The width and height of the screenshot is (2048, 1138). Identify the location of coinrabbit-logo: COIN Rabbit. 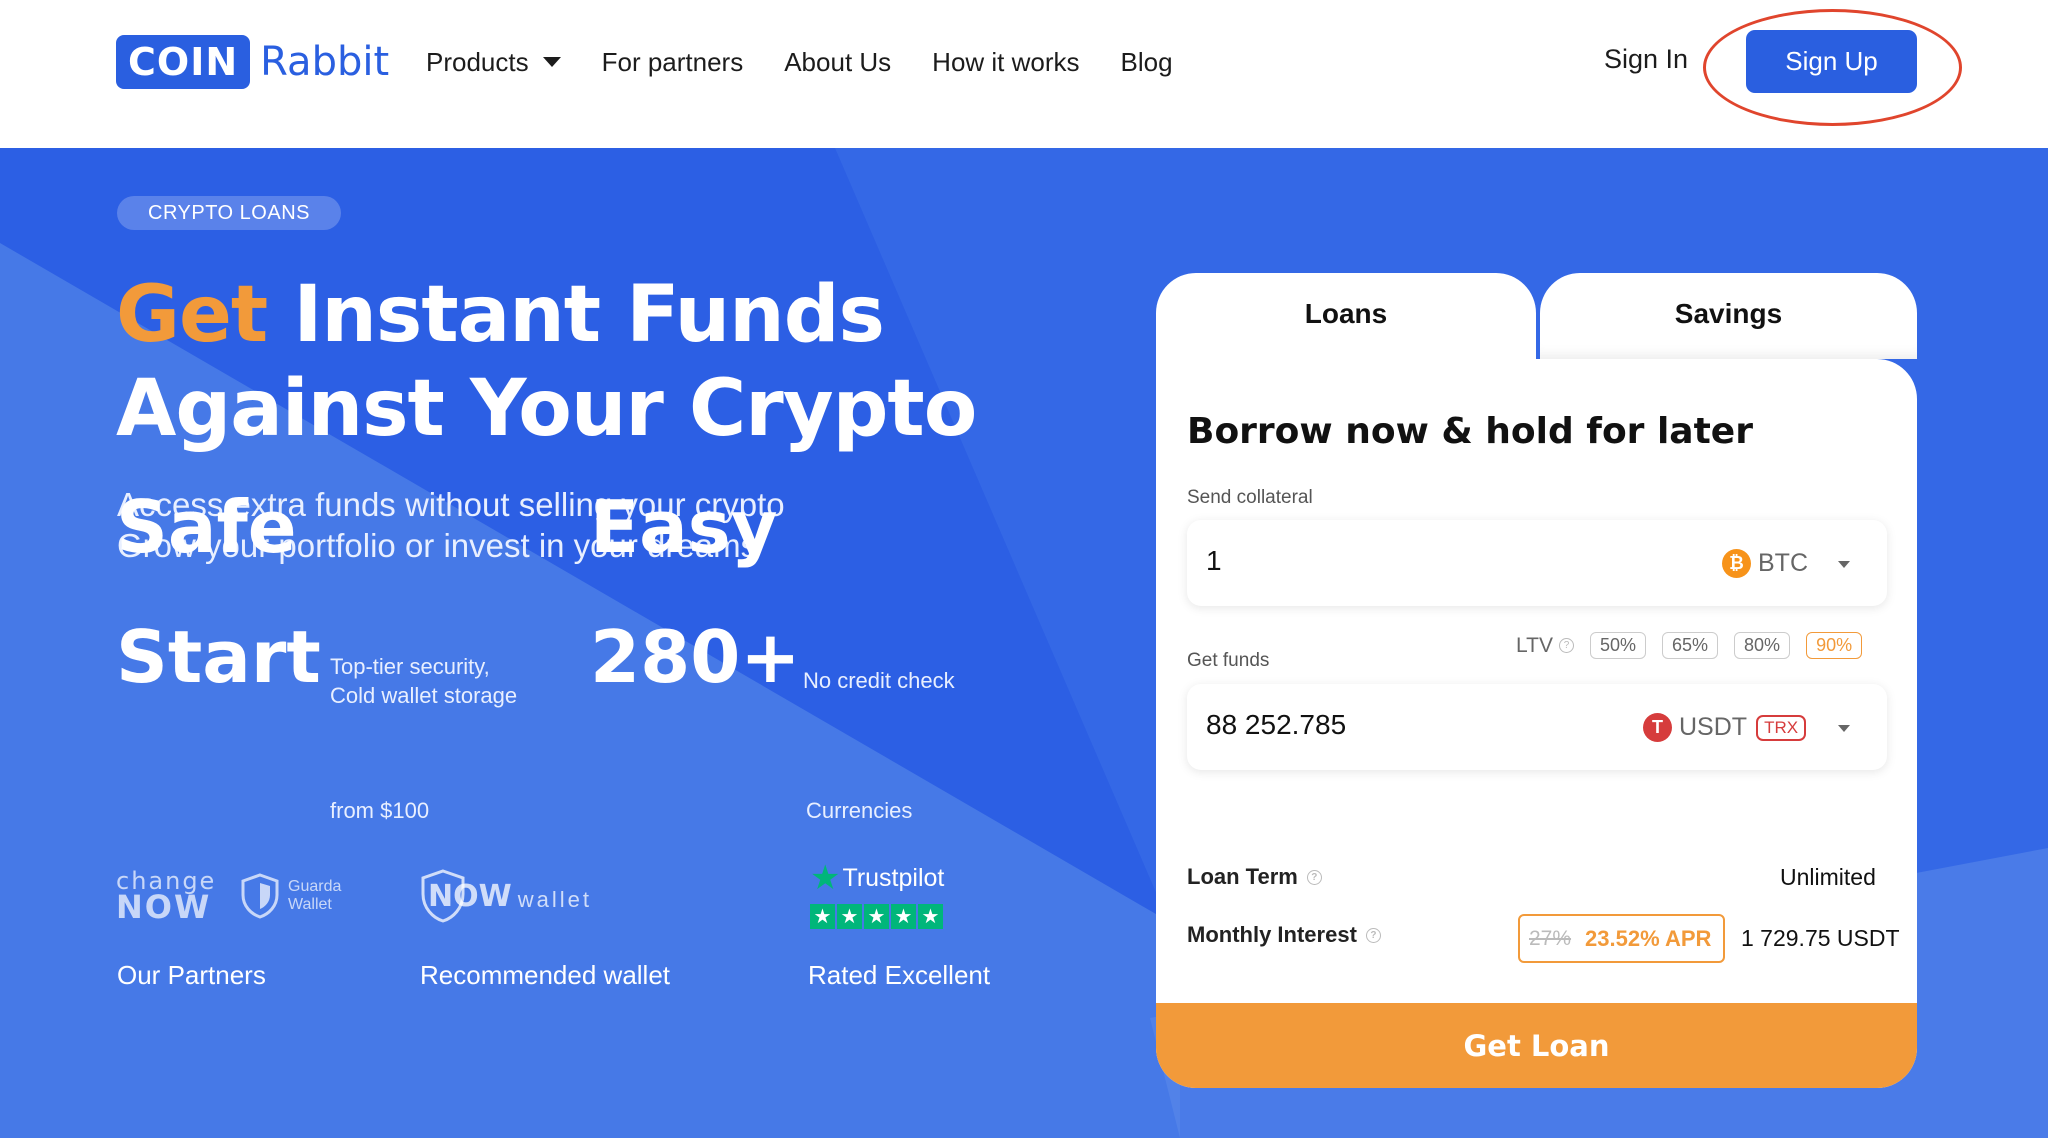
(252, 62).